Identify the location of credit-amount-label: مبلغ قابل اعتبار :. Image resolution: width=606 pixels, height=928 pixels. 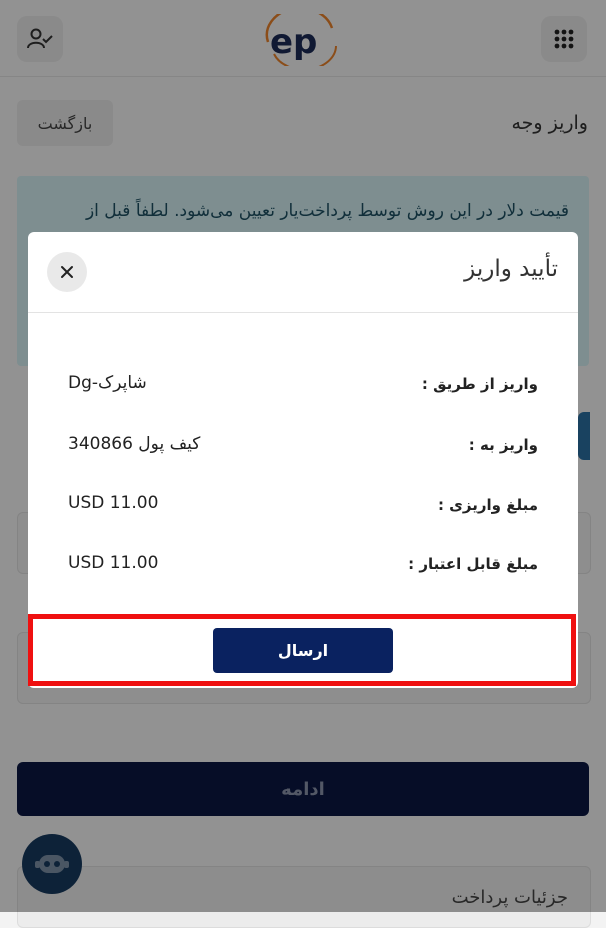
(473, 564).